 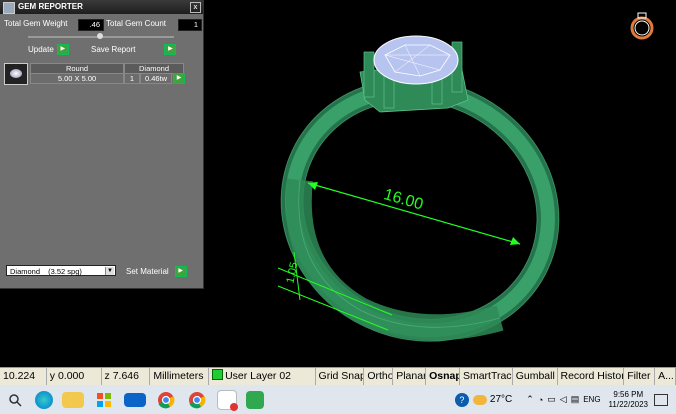 What do you see at coordinates (36, 23) in the screenshot?
I see `total-weight-label: Total Gem Weight` at bounding box center [36, 23].